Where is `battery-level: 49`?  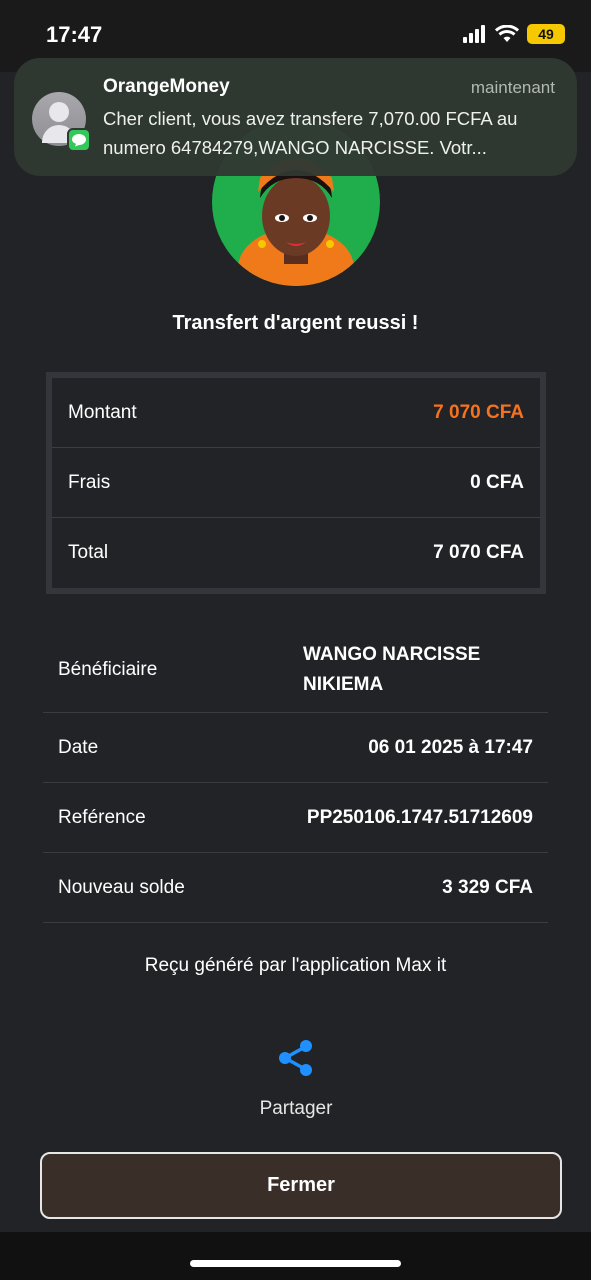 battery-level: 49 is located at coordinates (546, 34).